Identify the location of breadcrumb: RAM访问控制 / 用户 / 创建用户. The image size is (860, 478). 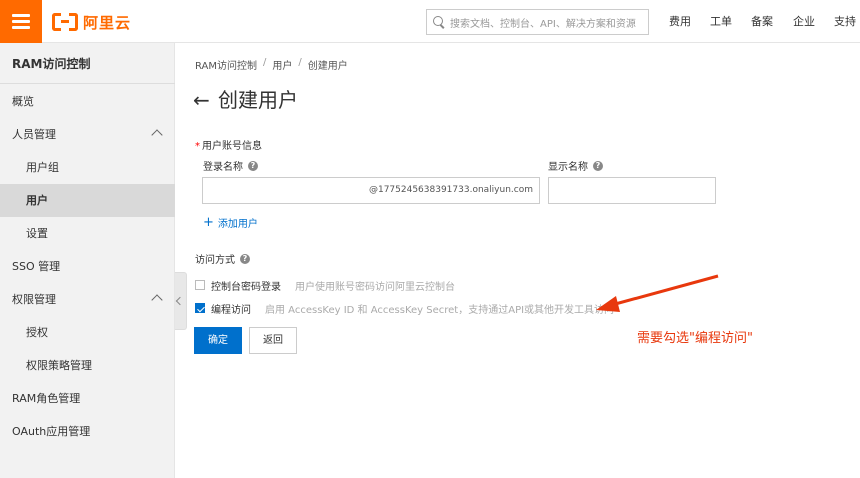
(271, 64).